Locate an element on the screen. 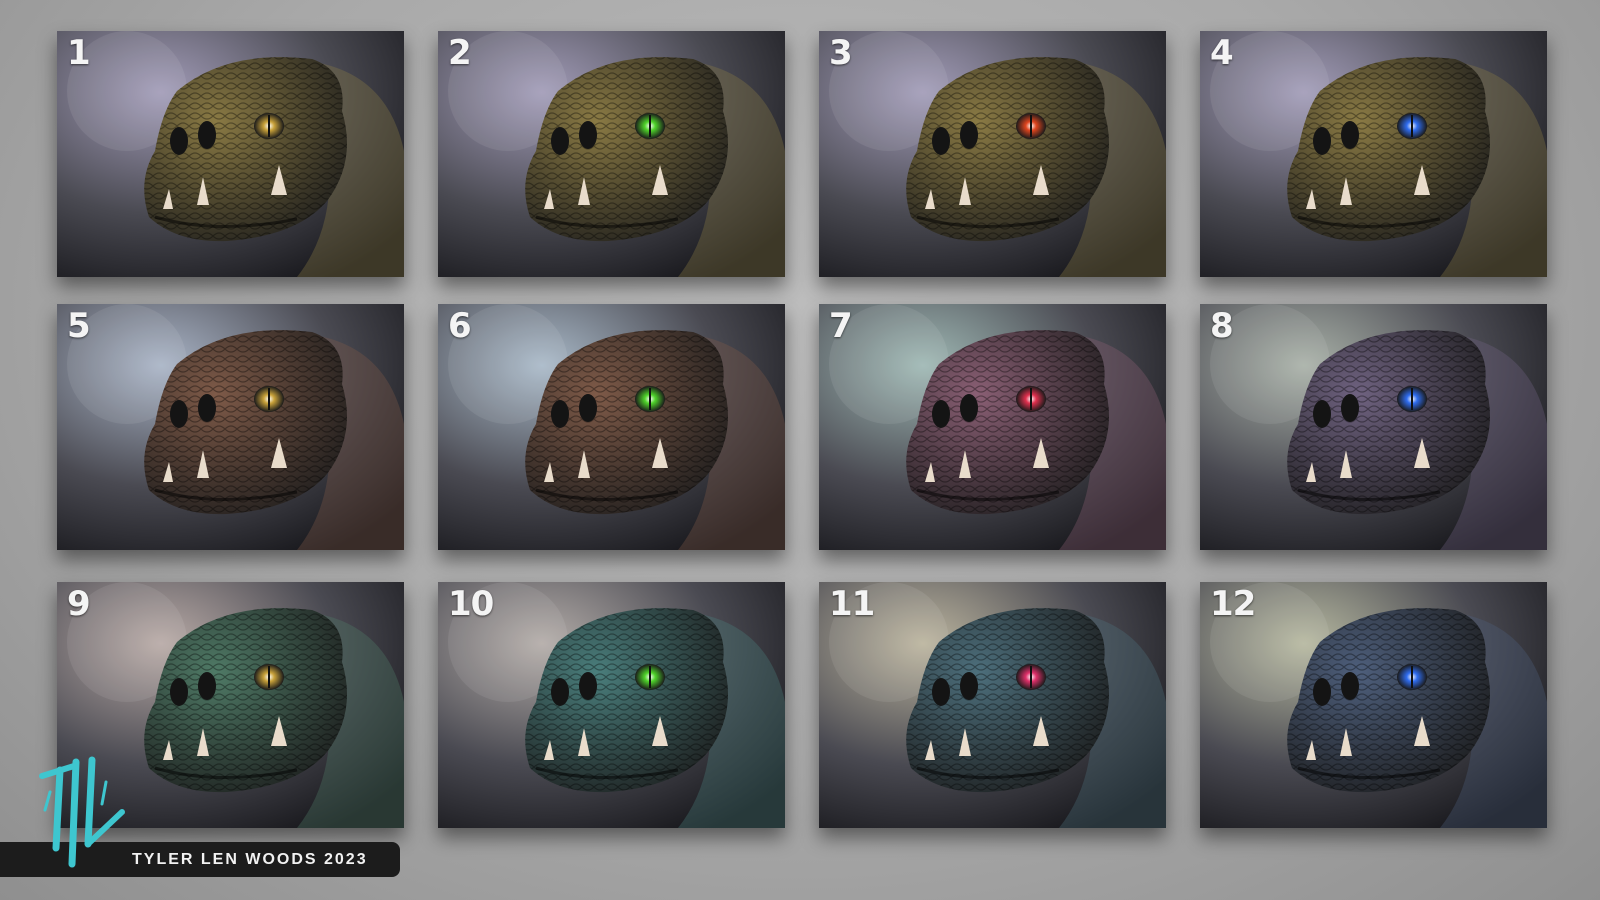  tlw-monogram-logo-icon is located at coordinates (82, 812).